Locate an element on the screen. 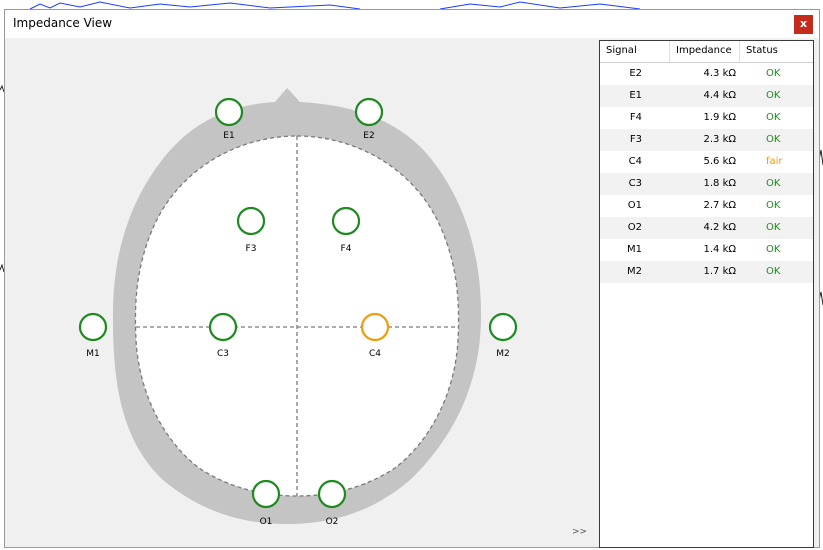 The height and width of the screenshot is (550, 823). signal-cell: E2 is located at coordinates (635, 73).